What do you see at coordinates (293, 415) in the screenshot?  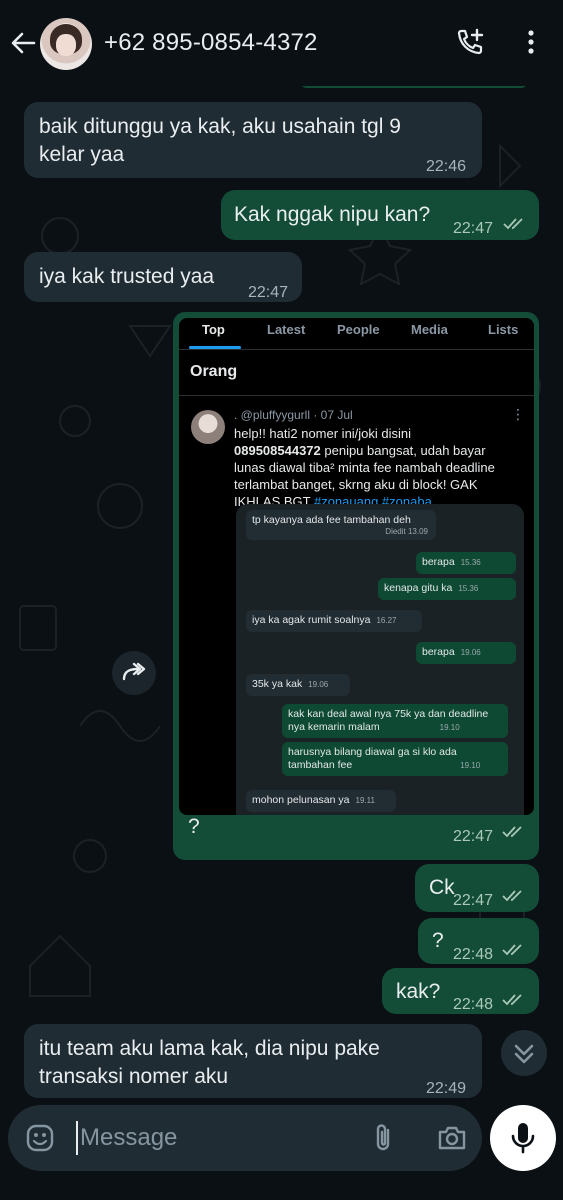 I see `tweet-handle: . @pluffyygurll · 07 Jul` at bounding box center [293, 415].